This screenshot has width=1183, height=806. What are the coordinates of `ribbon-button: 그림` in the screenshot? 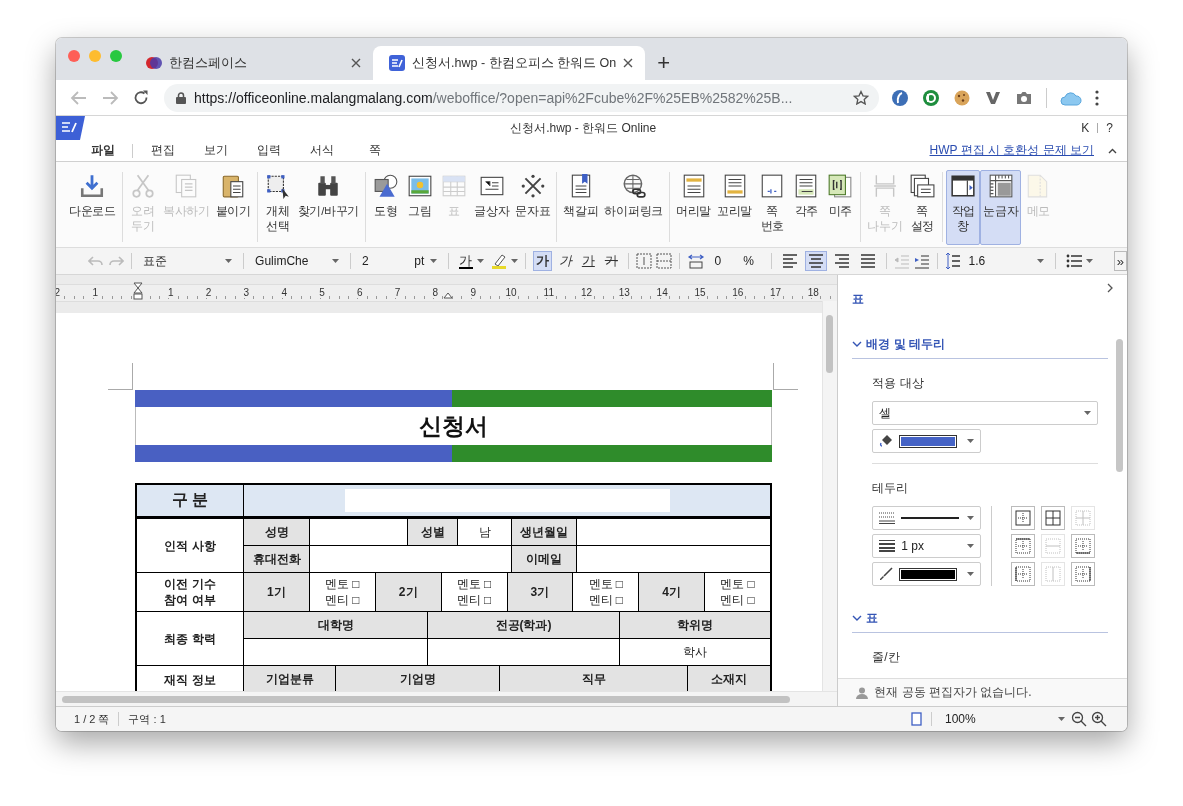 It's located at (420, 207).